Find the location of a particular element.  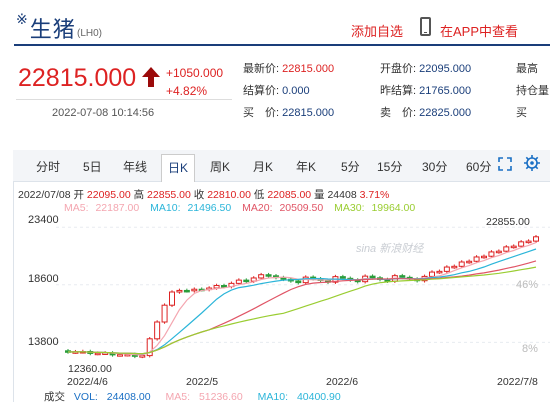

vol-ma5-legend: MA5: 51236.60 is located at coordinates (204, 396).